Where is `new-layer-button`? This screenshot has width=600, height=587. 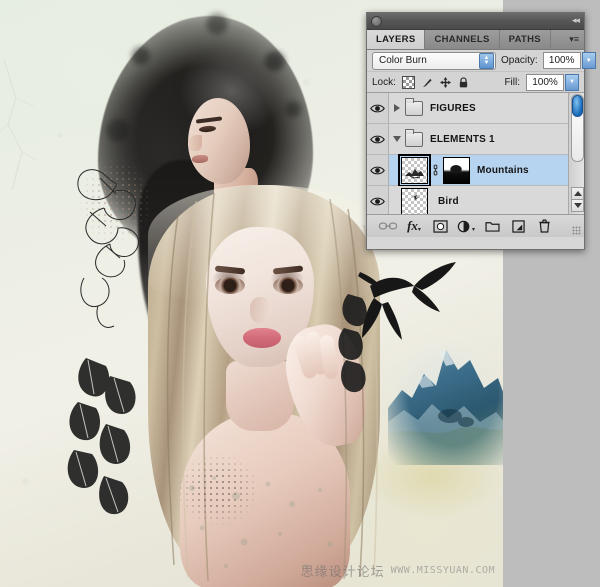 new-layer-button is located at coordinates (518, 226).